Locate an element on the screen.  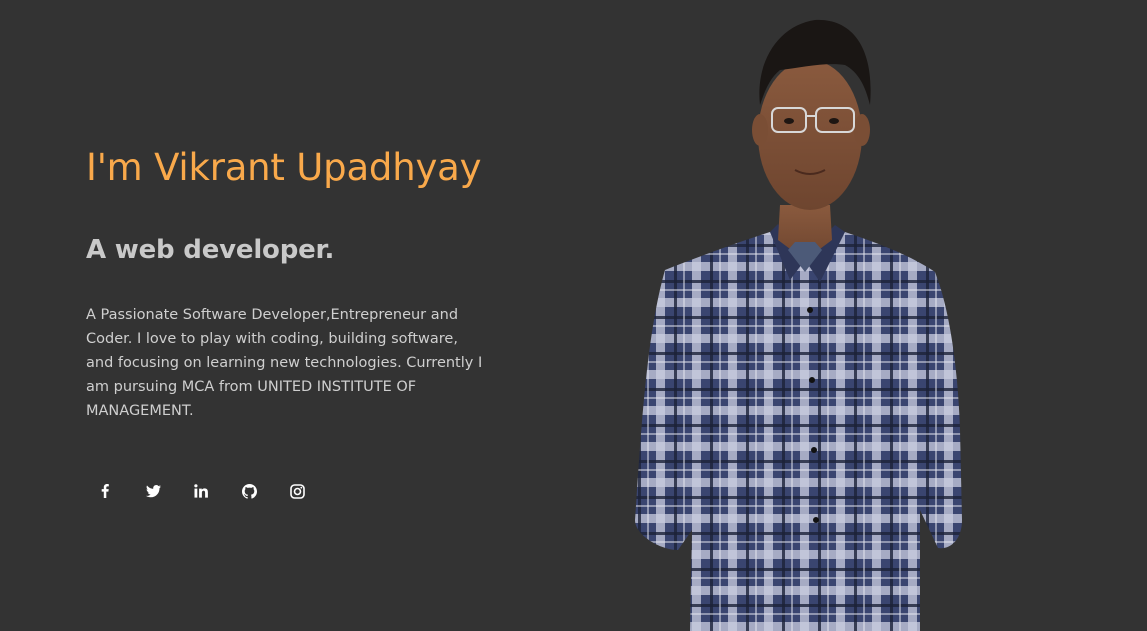
github-icon is located at coordinates (249, 491).